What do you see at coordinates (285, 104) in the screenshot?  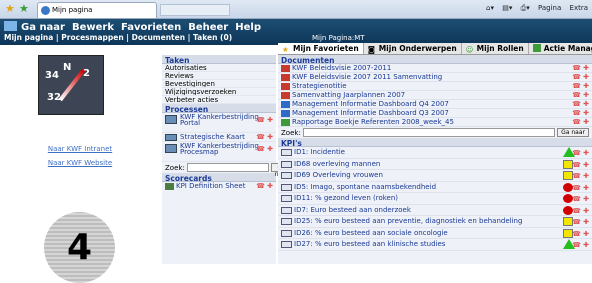 I see `word-doc-icon` at bounding box center [285, 104].